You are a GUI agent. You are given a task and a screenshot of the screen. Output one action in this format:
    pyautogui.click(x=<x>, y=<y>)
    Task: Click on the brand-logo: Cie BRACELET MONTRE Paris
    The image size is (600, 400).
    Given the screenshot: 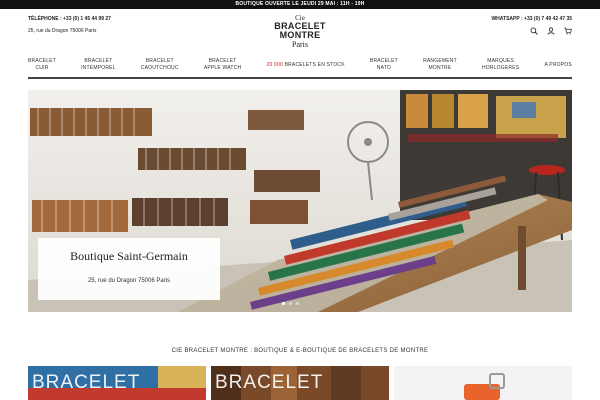 What is the action you would take?
    pyautogui.click(x=300, y=32)
    